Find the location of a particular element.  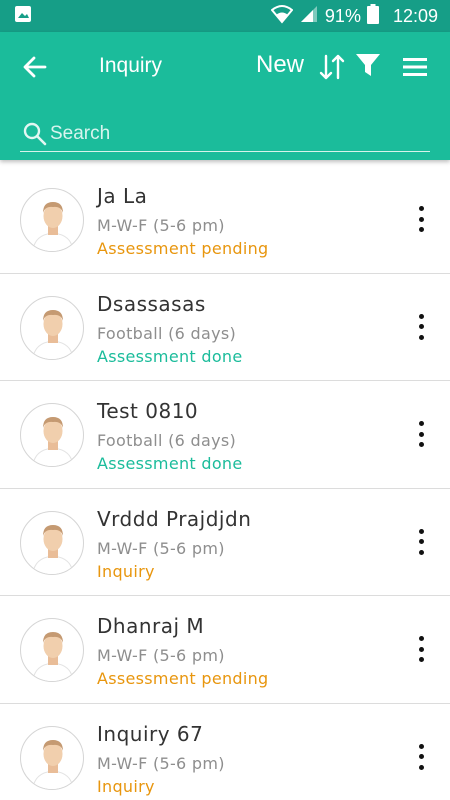

back-button is located at coordinates (35, 67).